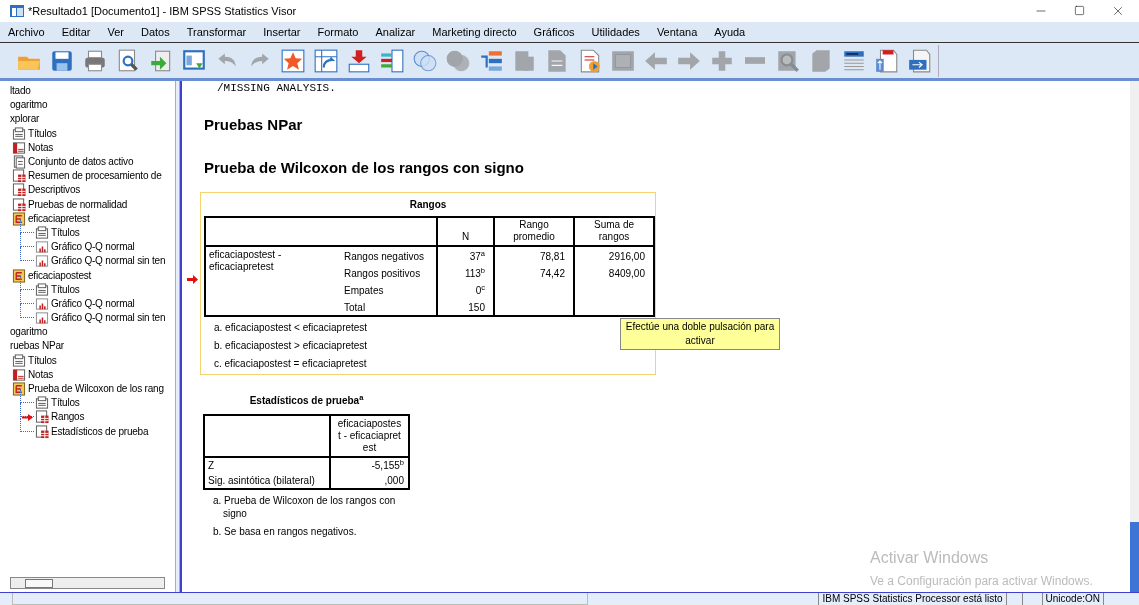 The image size is (1139, 605). Describe the element at coordinates (930, 558) in the screenshot. I see `activation-notice-title: Activar Windows` at that location.